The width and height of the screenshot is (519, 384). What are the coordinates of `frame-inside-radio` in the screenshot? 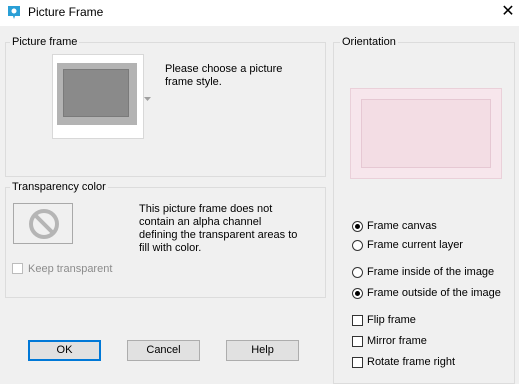 It's located at (357, 272).